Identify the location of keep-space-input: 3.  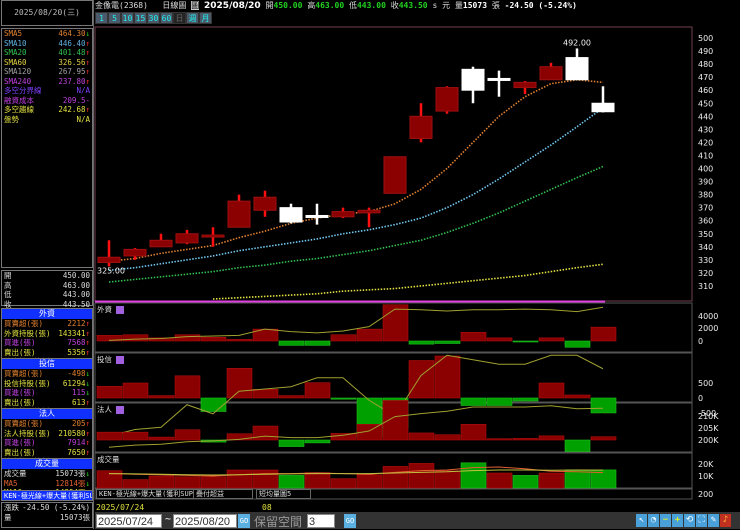
(321, 521).